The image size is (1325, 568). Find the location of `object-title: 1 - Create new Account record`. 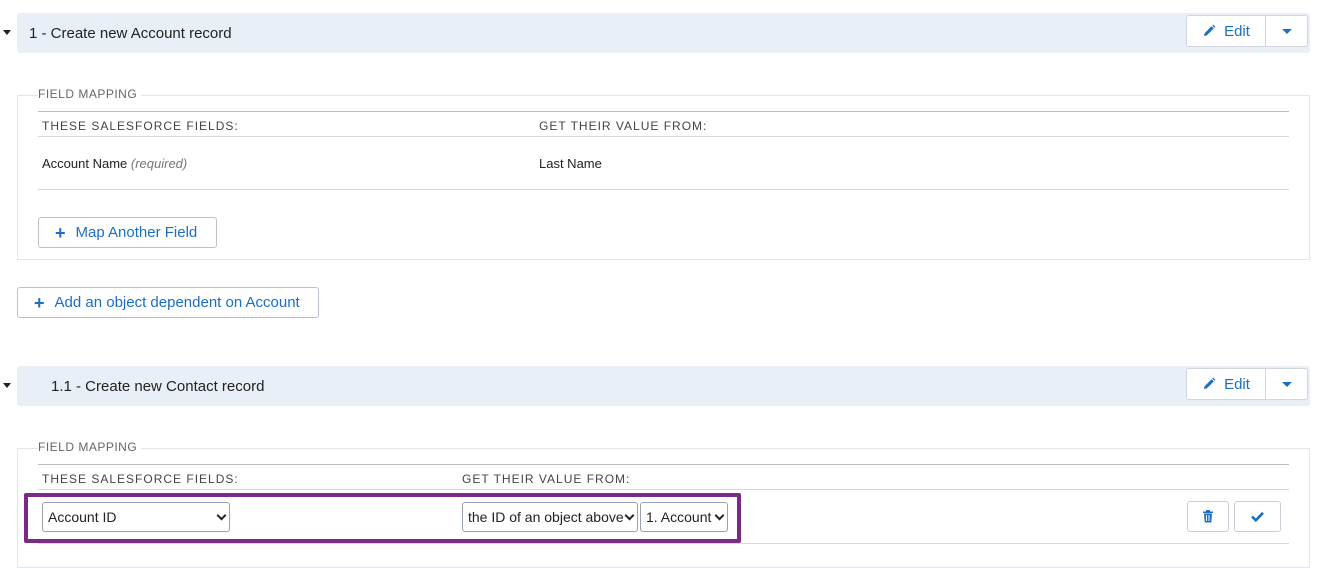

object-title: 1 - Create new Account record is located at coordinates (130, 33).